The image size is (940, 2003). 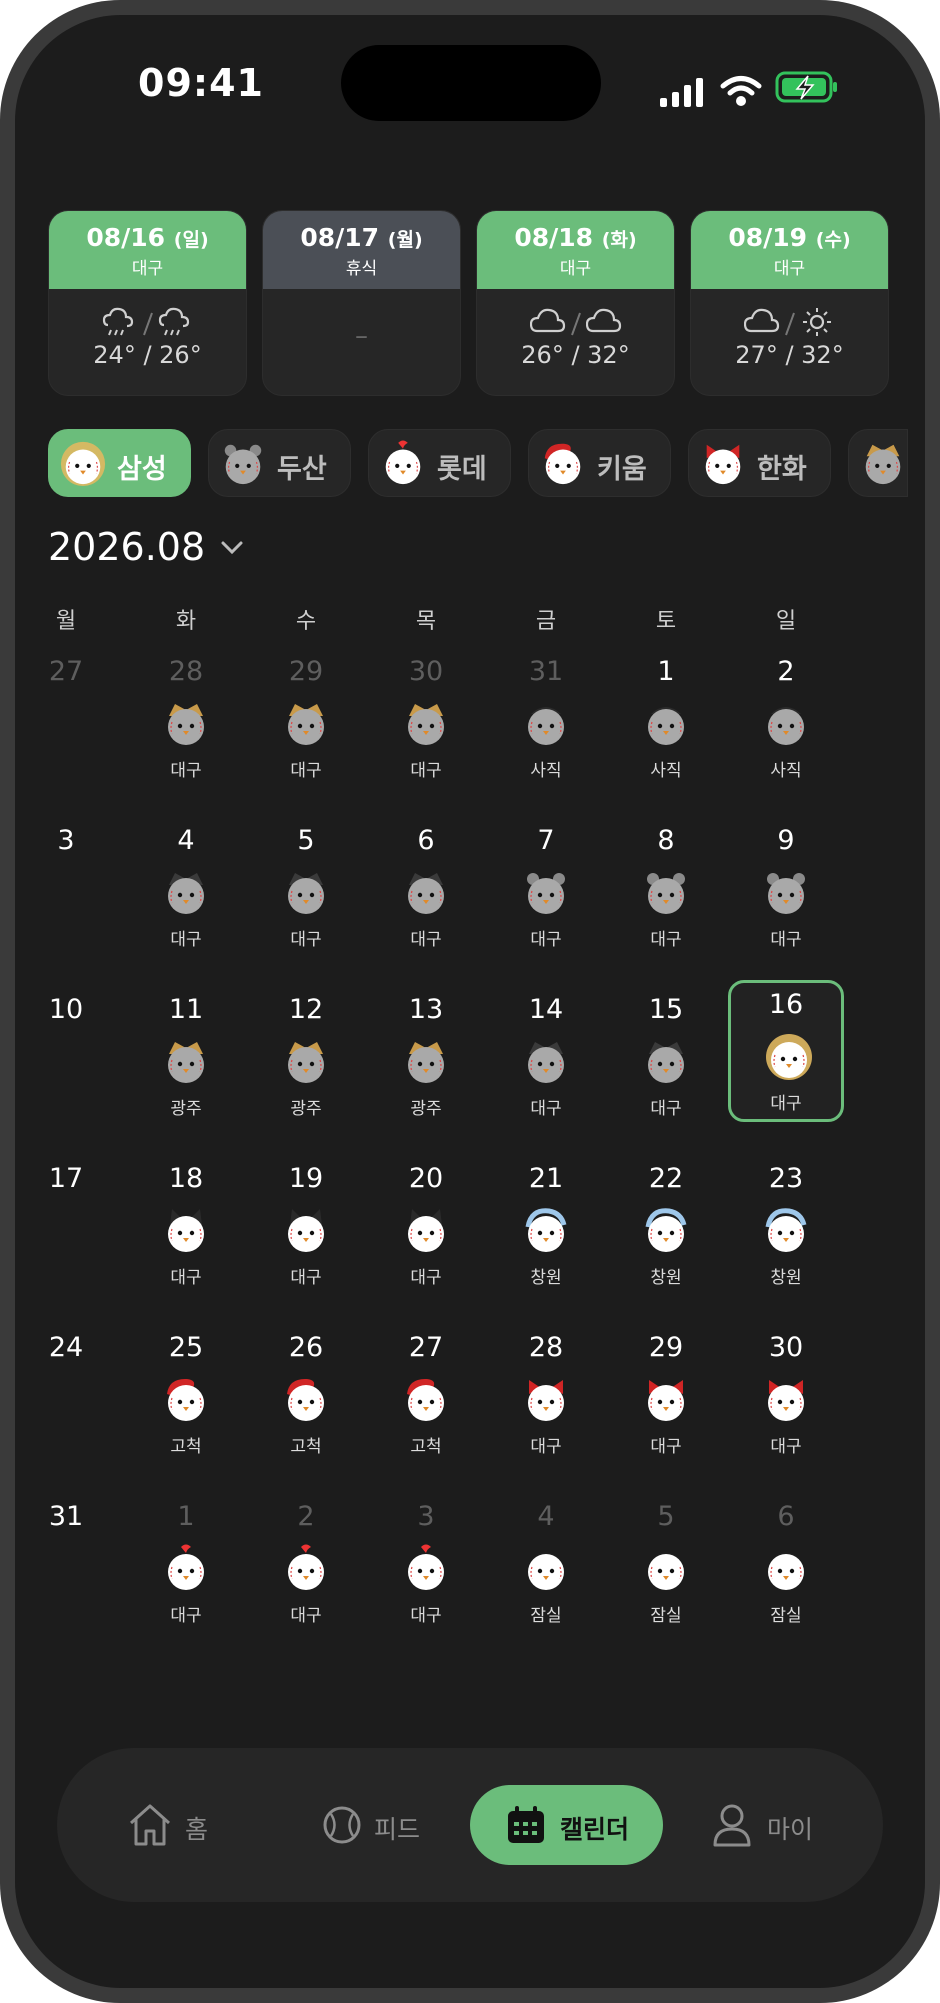 I want to click on day-number: 26, so click(x=306, y=1347).